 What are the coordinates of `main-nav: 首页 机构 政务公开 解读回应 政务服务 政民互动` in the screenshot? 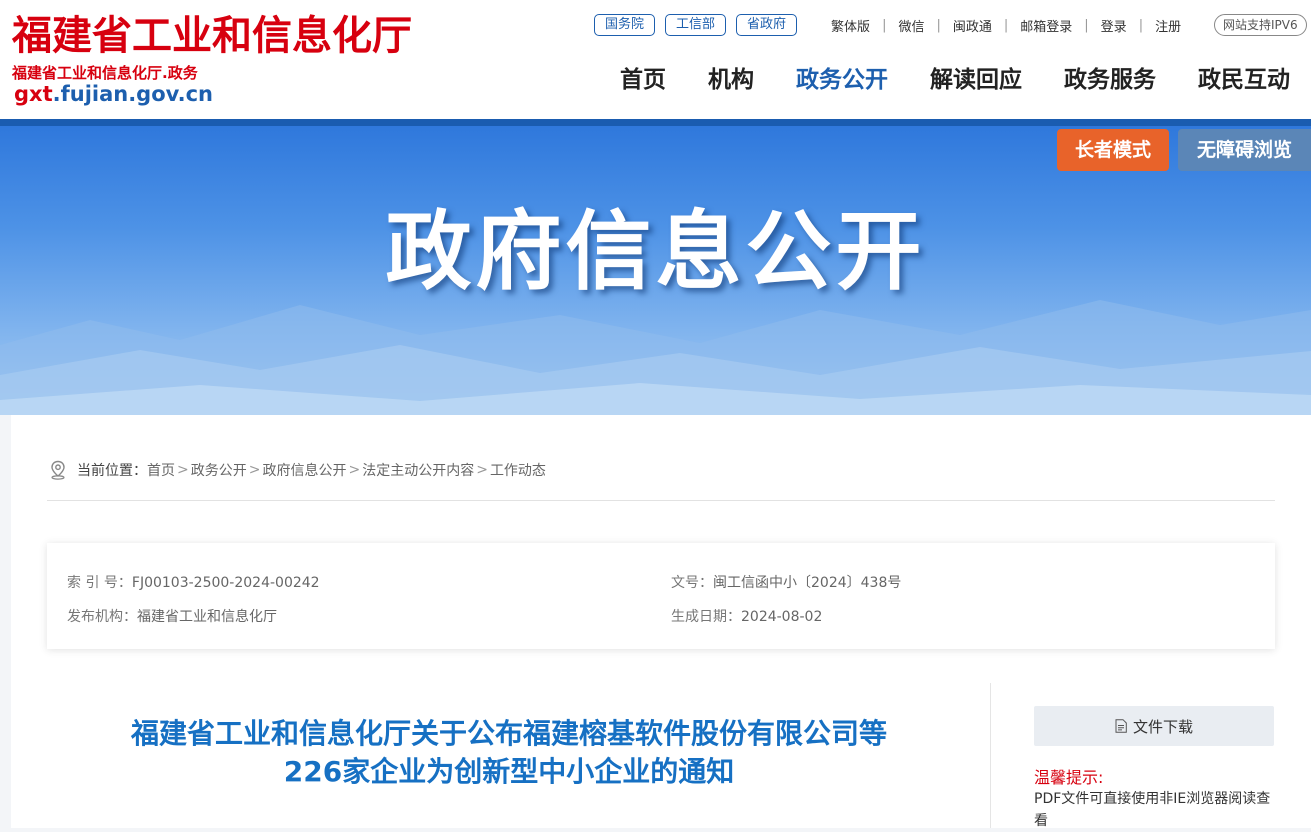 It's located at (965, 80).